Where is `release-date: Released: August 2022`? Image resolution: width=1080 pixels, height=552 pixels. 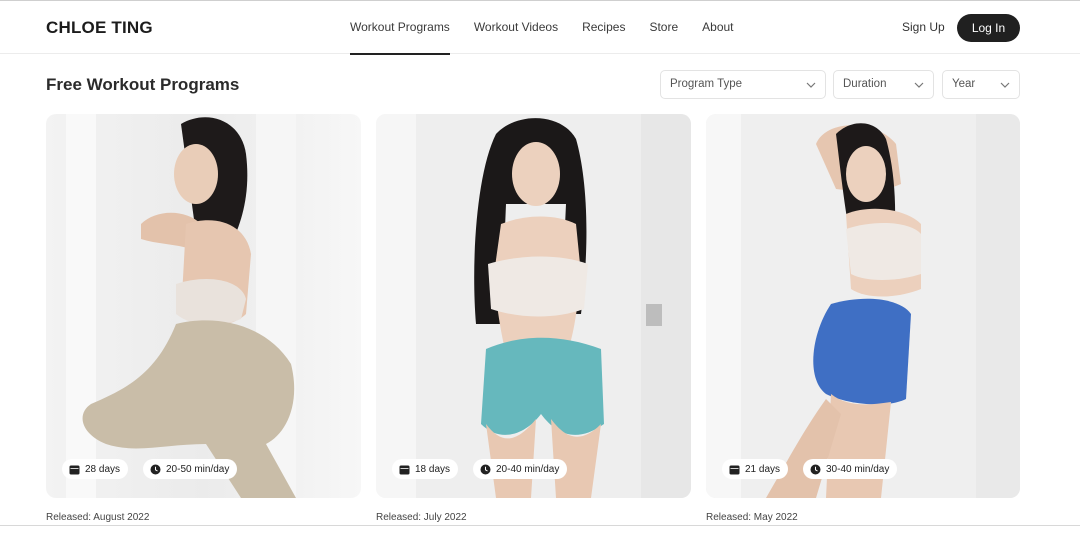 release-date: Released: August 2022 is located at coordinates (98, 517).